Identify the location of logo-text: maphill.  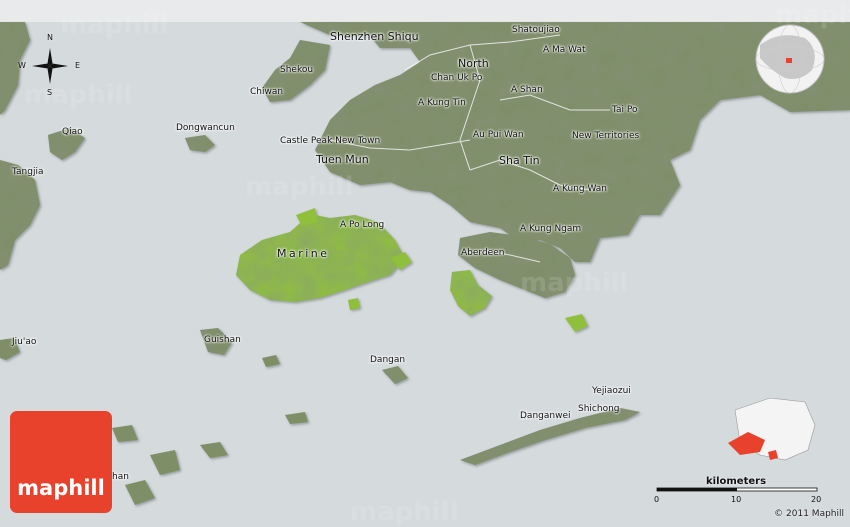
(61, 488).